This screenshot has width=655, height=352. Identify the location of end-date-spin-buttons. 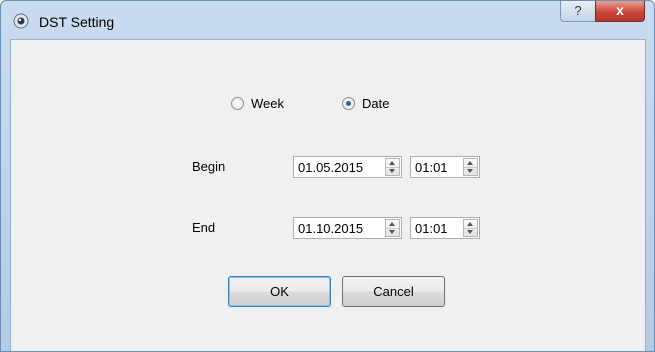
(392, 228).